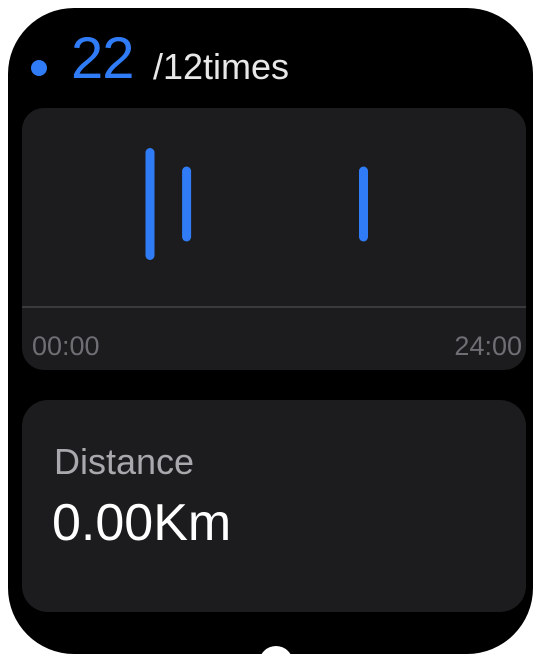 This screenshot has width=547, height=659. What do you see at coordinates (142, 523) in the screenshot?
I see `distance-value: 0.00Km` at bounding box center [142, 523].